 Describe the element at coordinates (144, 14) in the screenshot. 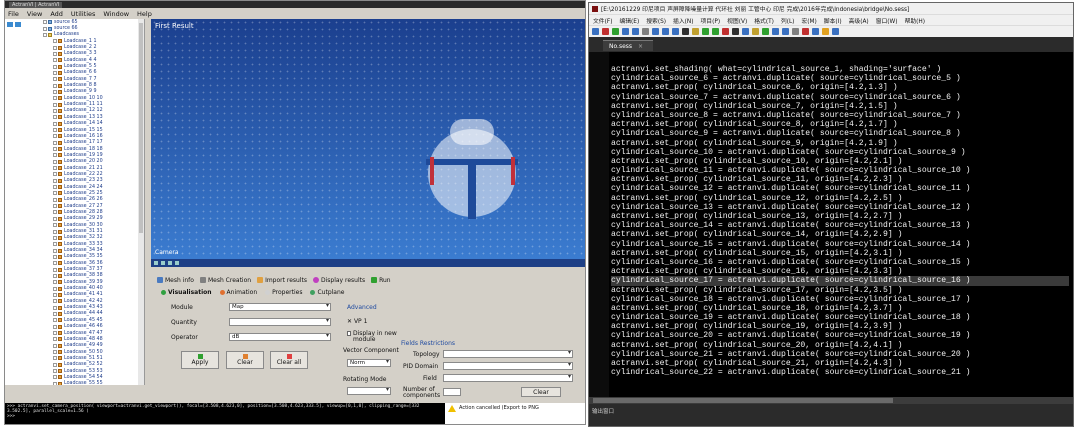

I see `menu-help: Help` at that location.